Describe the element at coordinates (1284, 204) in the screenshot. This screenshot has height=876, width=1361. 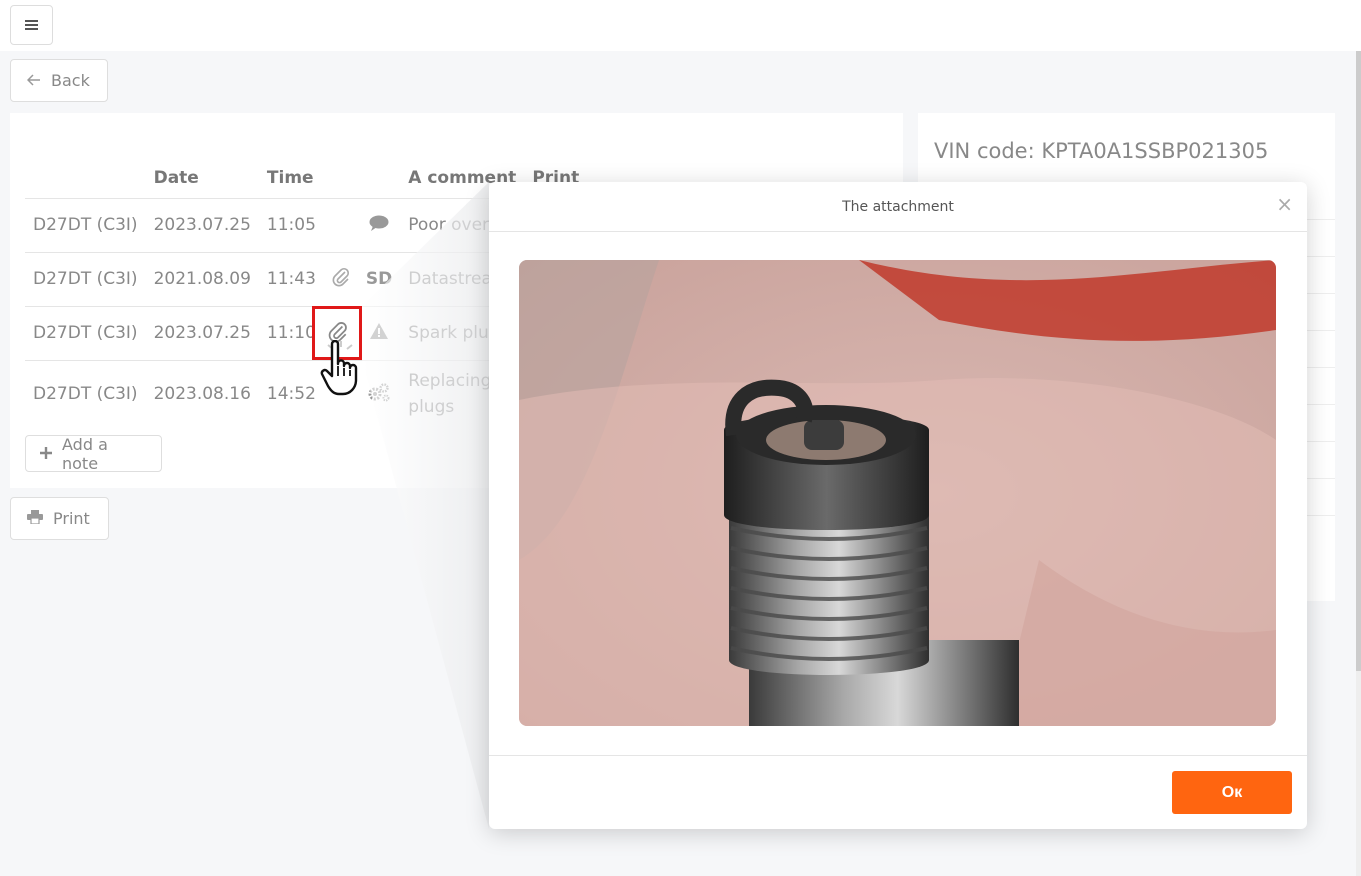
I see `close-icon: ×` at that location.